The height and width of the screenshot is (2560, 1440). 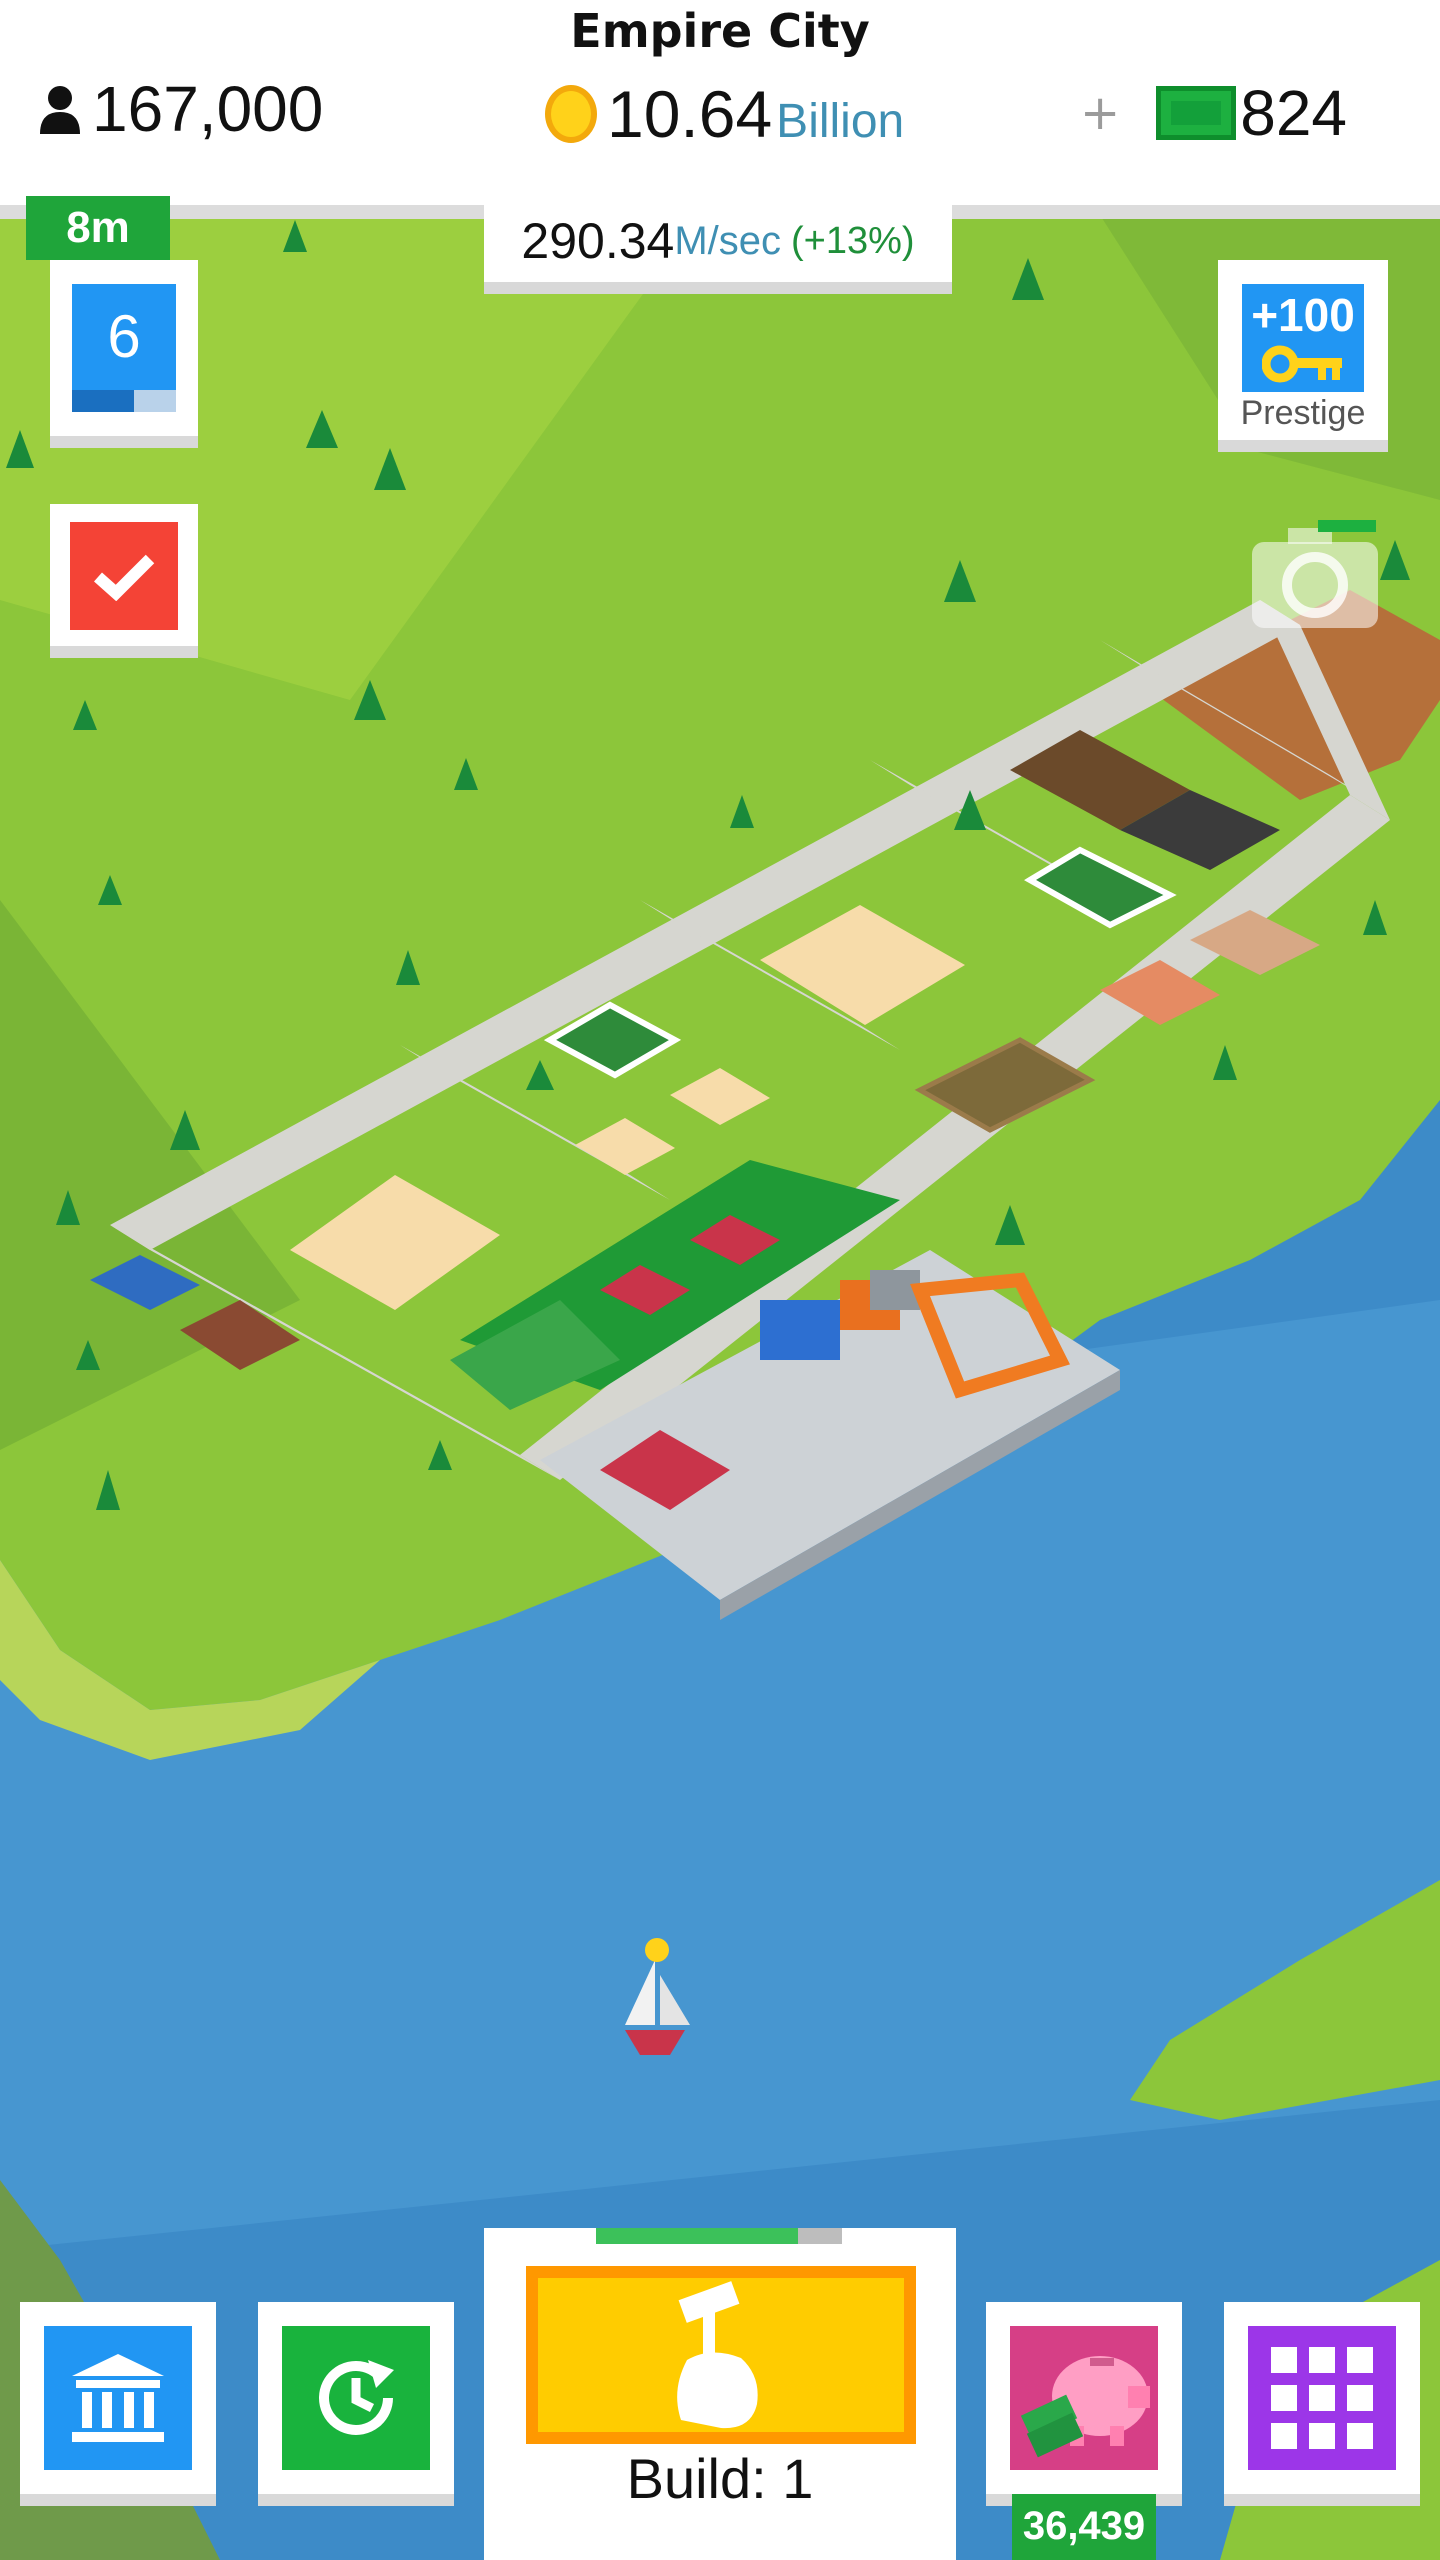 I want to click on level-progress-bar, so click(x=124, y=401).